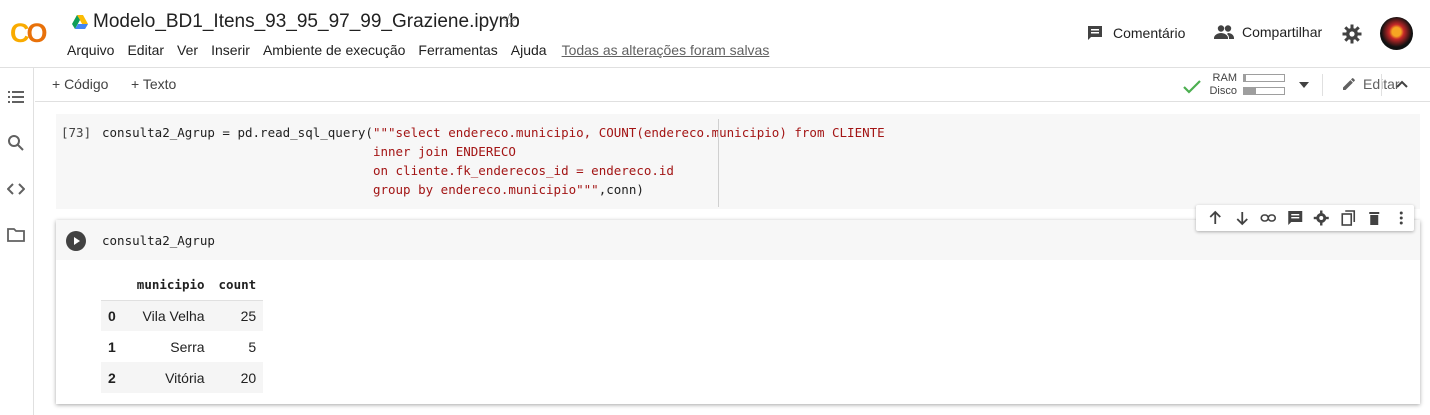 The image size is (1430, 415). Describe the element at coordinates (718, 163) in the screenshot. I see `editor-ruler` at that location.